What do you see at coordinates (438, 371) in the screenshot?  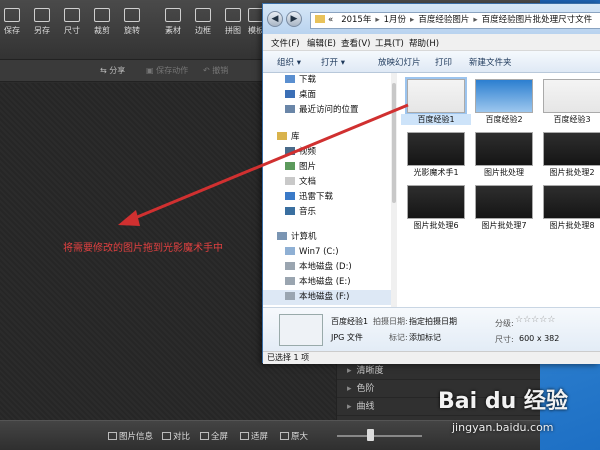 I see `panel-item-clarity: ▸ 清晰度` at bounding box center [438, 371].